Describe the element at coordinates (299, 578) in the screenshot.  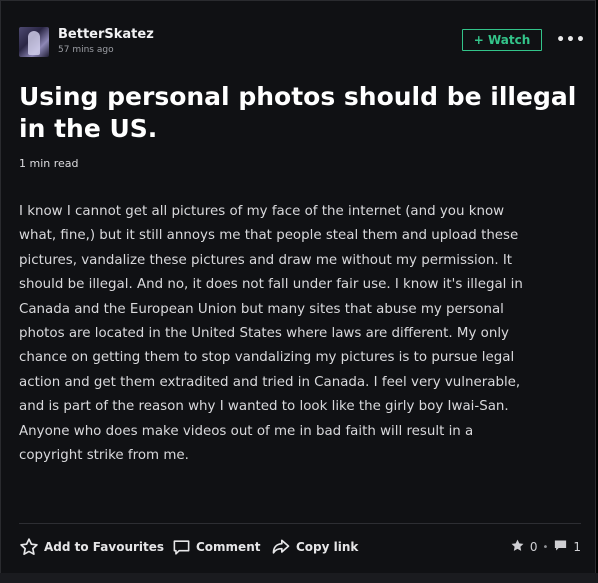
I see `bottom-strip` at that location.